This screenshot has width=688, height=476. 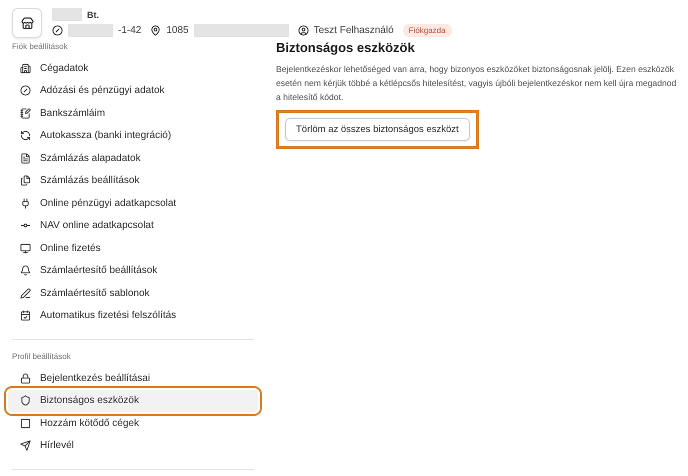 What do you see at coordinates (25, 158) in the screenshot?
I see `document-icon` at bounding box center [25, 158].